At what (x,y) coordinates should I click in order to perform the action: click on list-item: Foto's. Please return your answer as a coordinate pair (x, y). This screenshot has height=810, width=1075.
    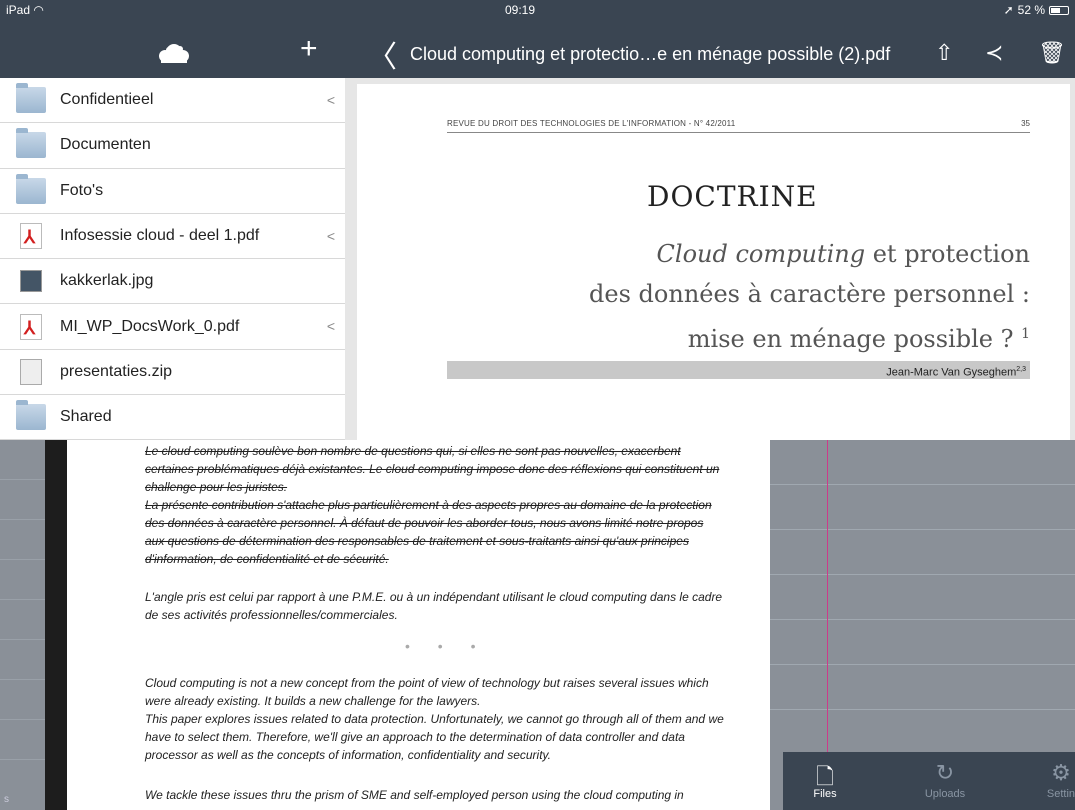
    Looking at the image, I should click on (172, 191).